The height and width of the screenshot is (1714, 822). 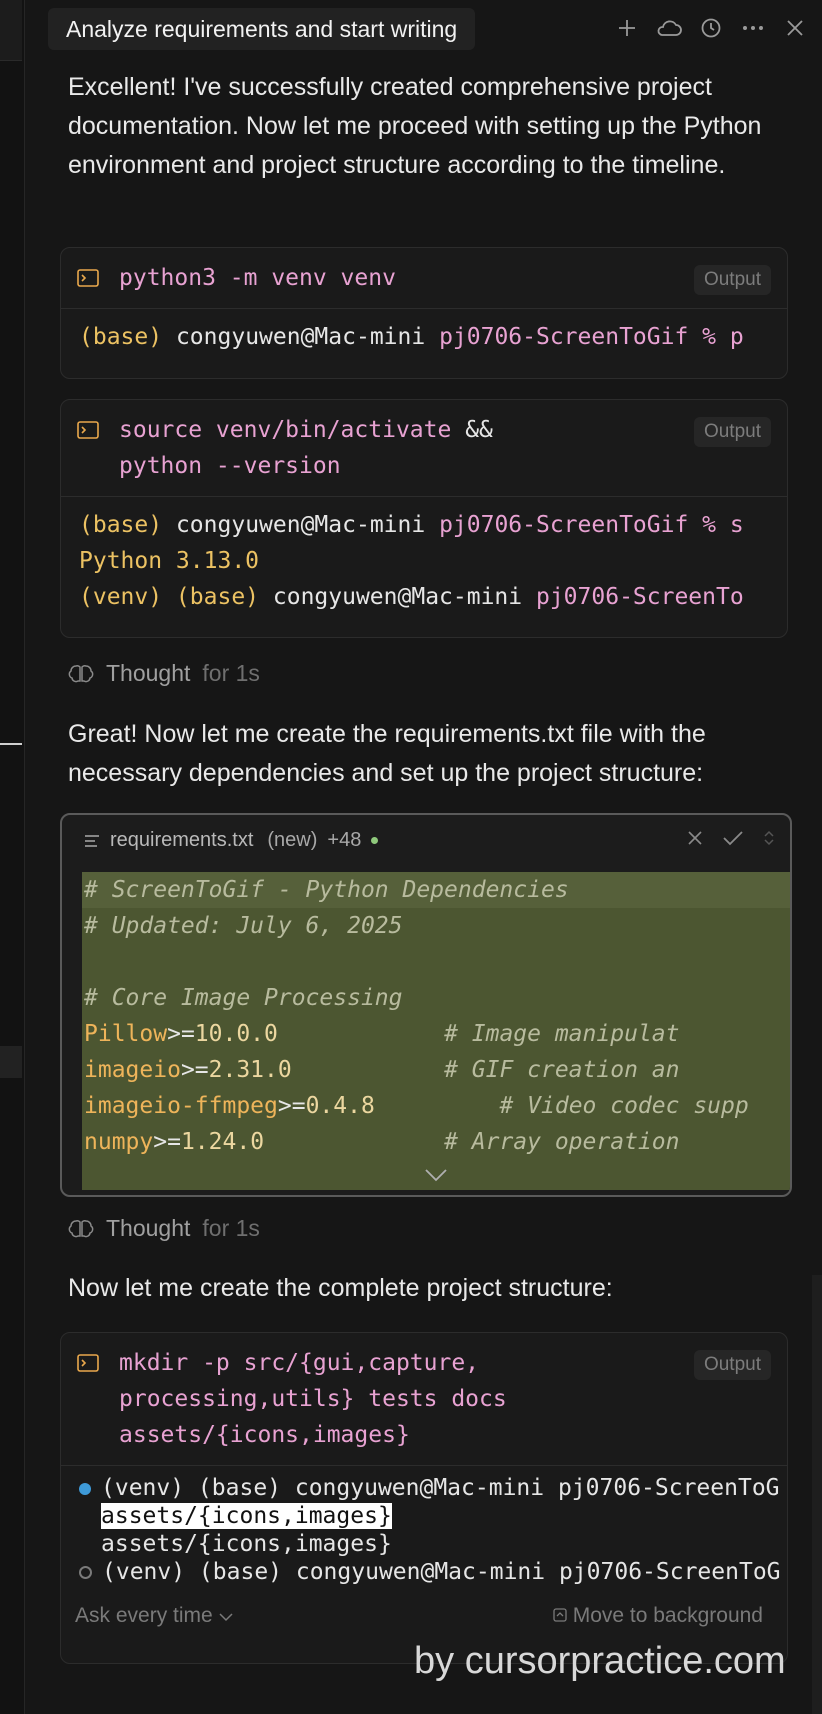 I want to click on code-line: imageio>=2.31.0 # GIF creation an, so click(x=382, y=1070).